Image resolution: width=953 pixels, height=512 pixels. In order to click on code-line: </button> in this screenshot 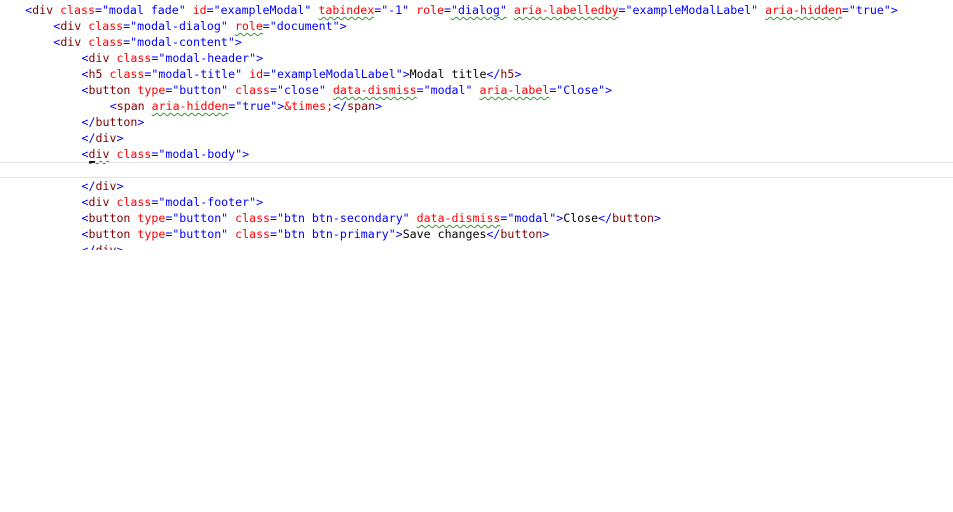, I will do `click(476, 122)`.